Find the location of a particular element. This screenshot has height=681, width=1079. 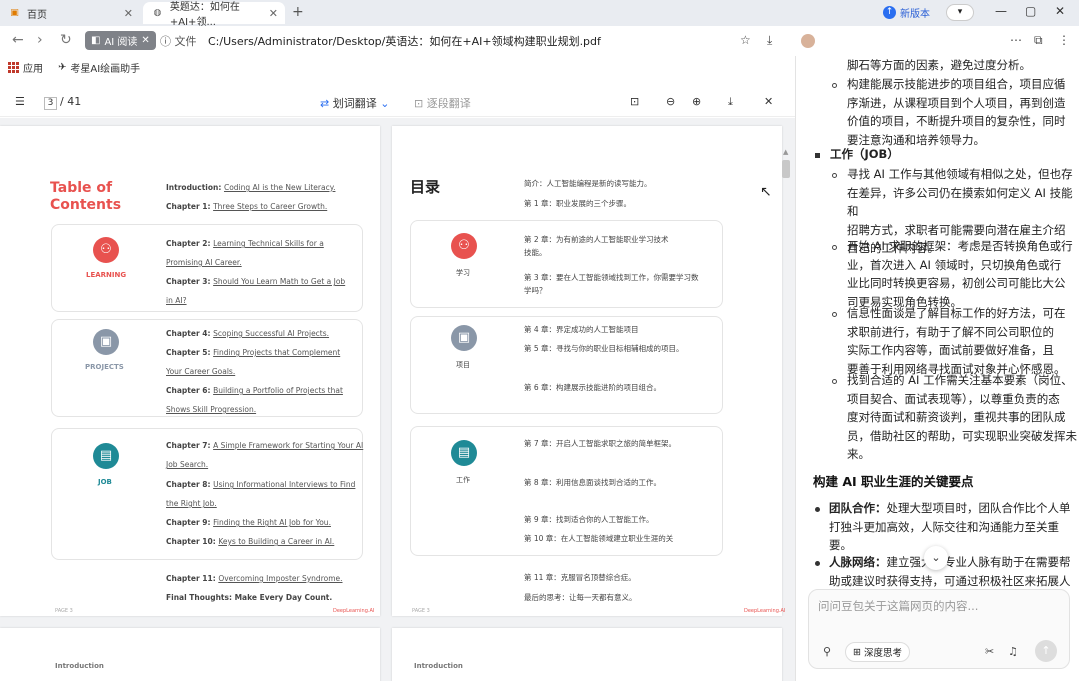

download-pdf-icon: ⤓ is located at coordinates (730, 102).